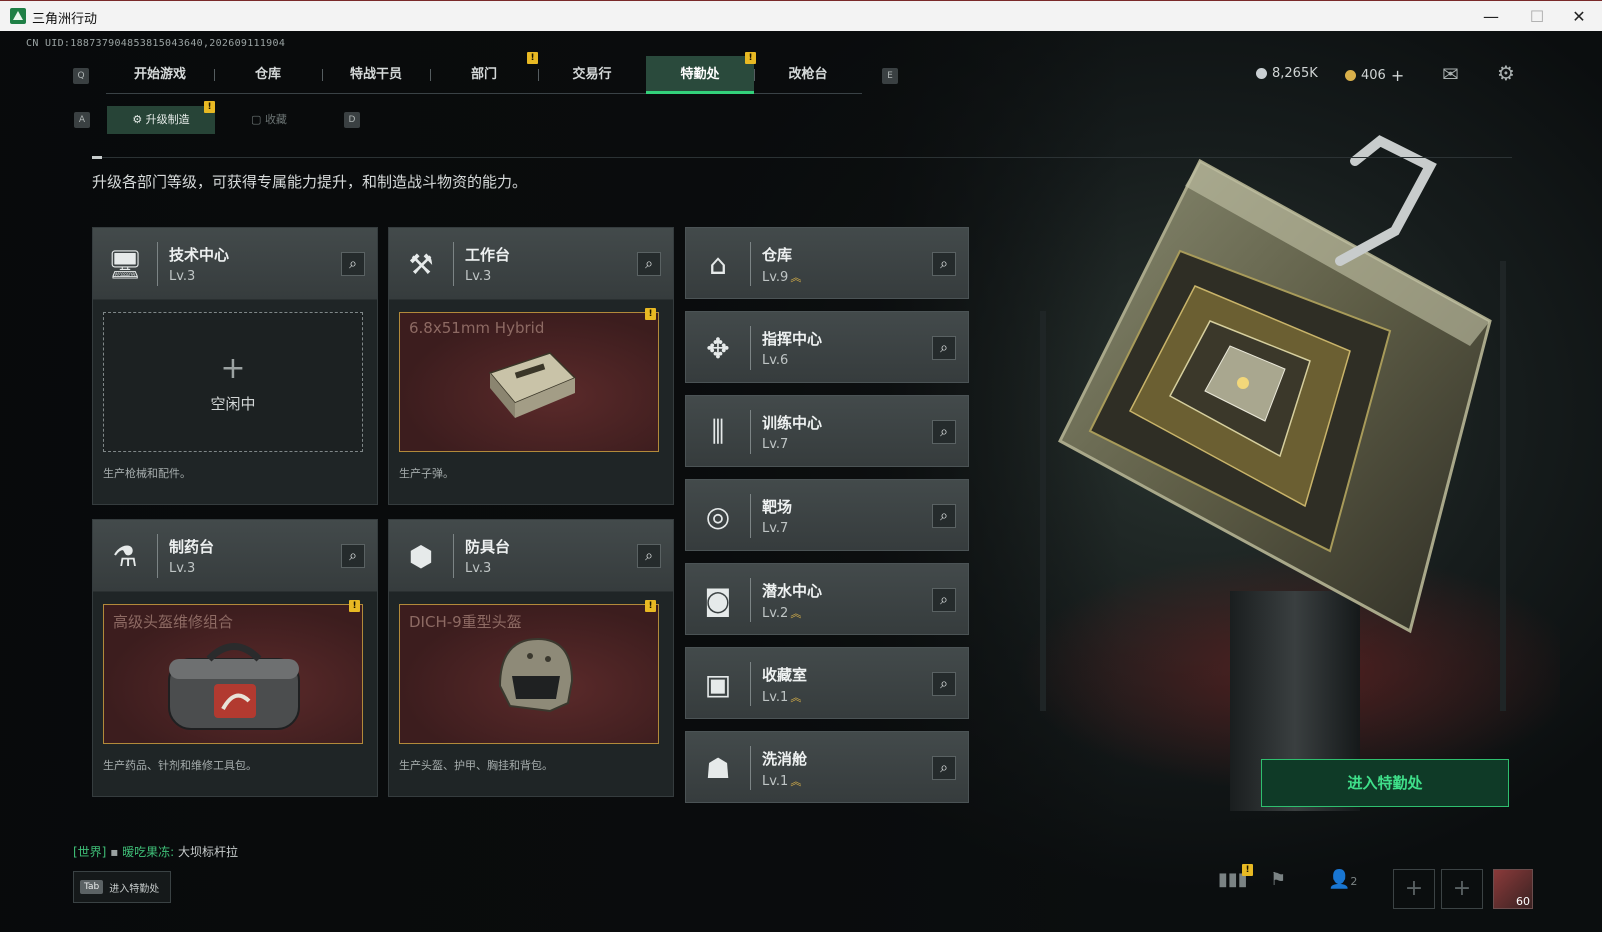  I want to click on facility-command-center: ✥ 指挥中心 Lv.6 ⌕, so click(827, 347).